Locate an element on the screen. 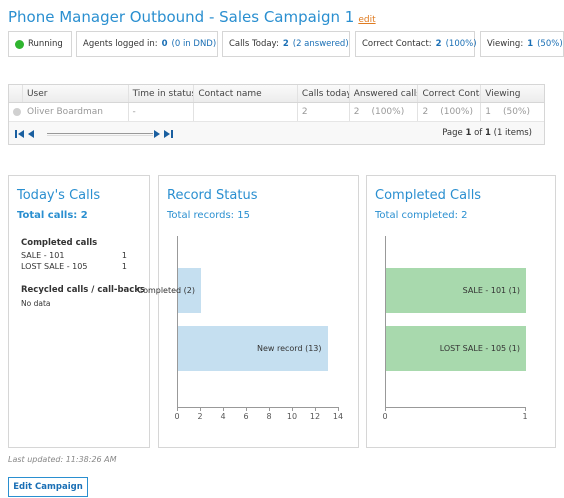  cell-correct: 2 (100%) is located at coordinates (450, 112).